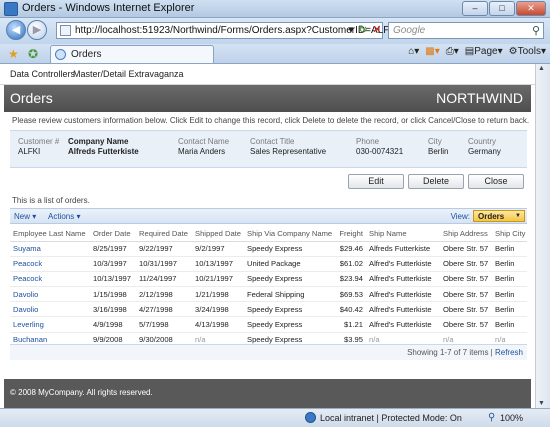  I want to click on cell-freight: $23.94, so click(350, 279).